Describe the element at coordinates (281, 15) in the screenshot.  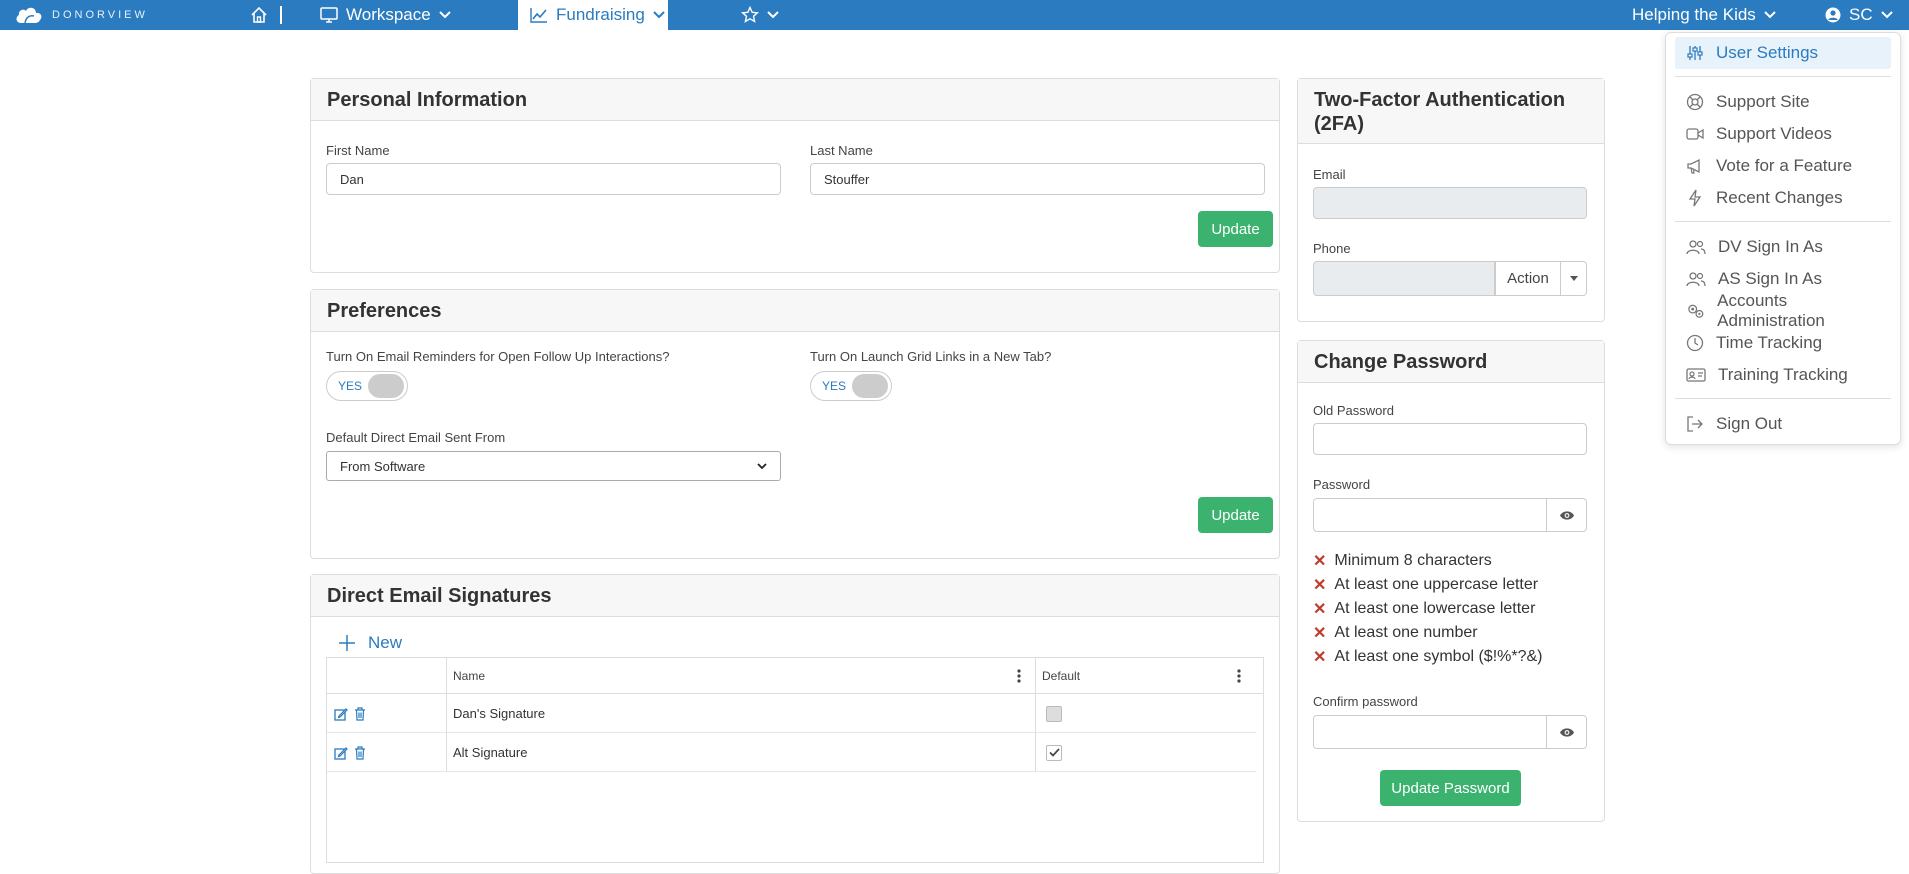
I see `nav-divider` at that location.